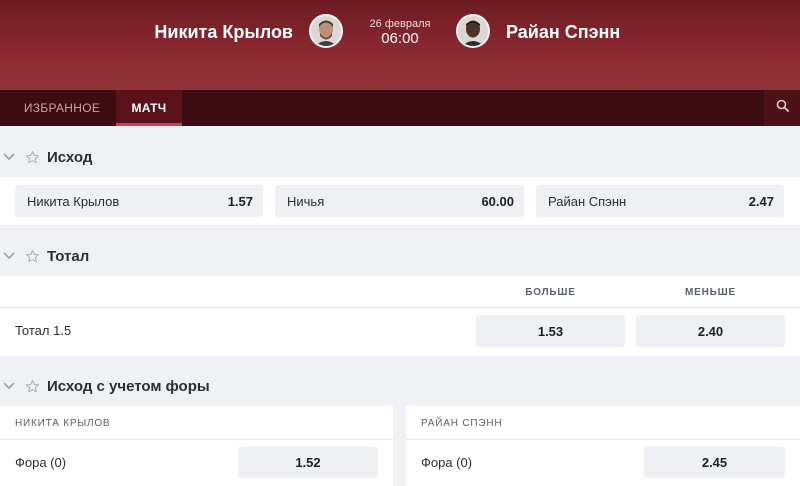 This screenshot has height=486, width=800. Describe the element at coordinates (68, 256) in the screenshot. I see `section-title: Тотал` at that location.